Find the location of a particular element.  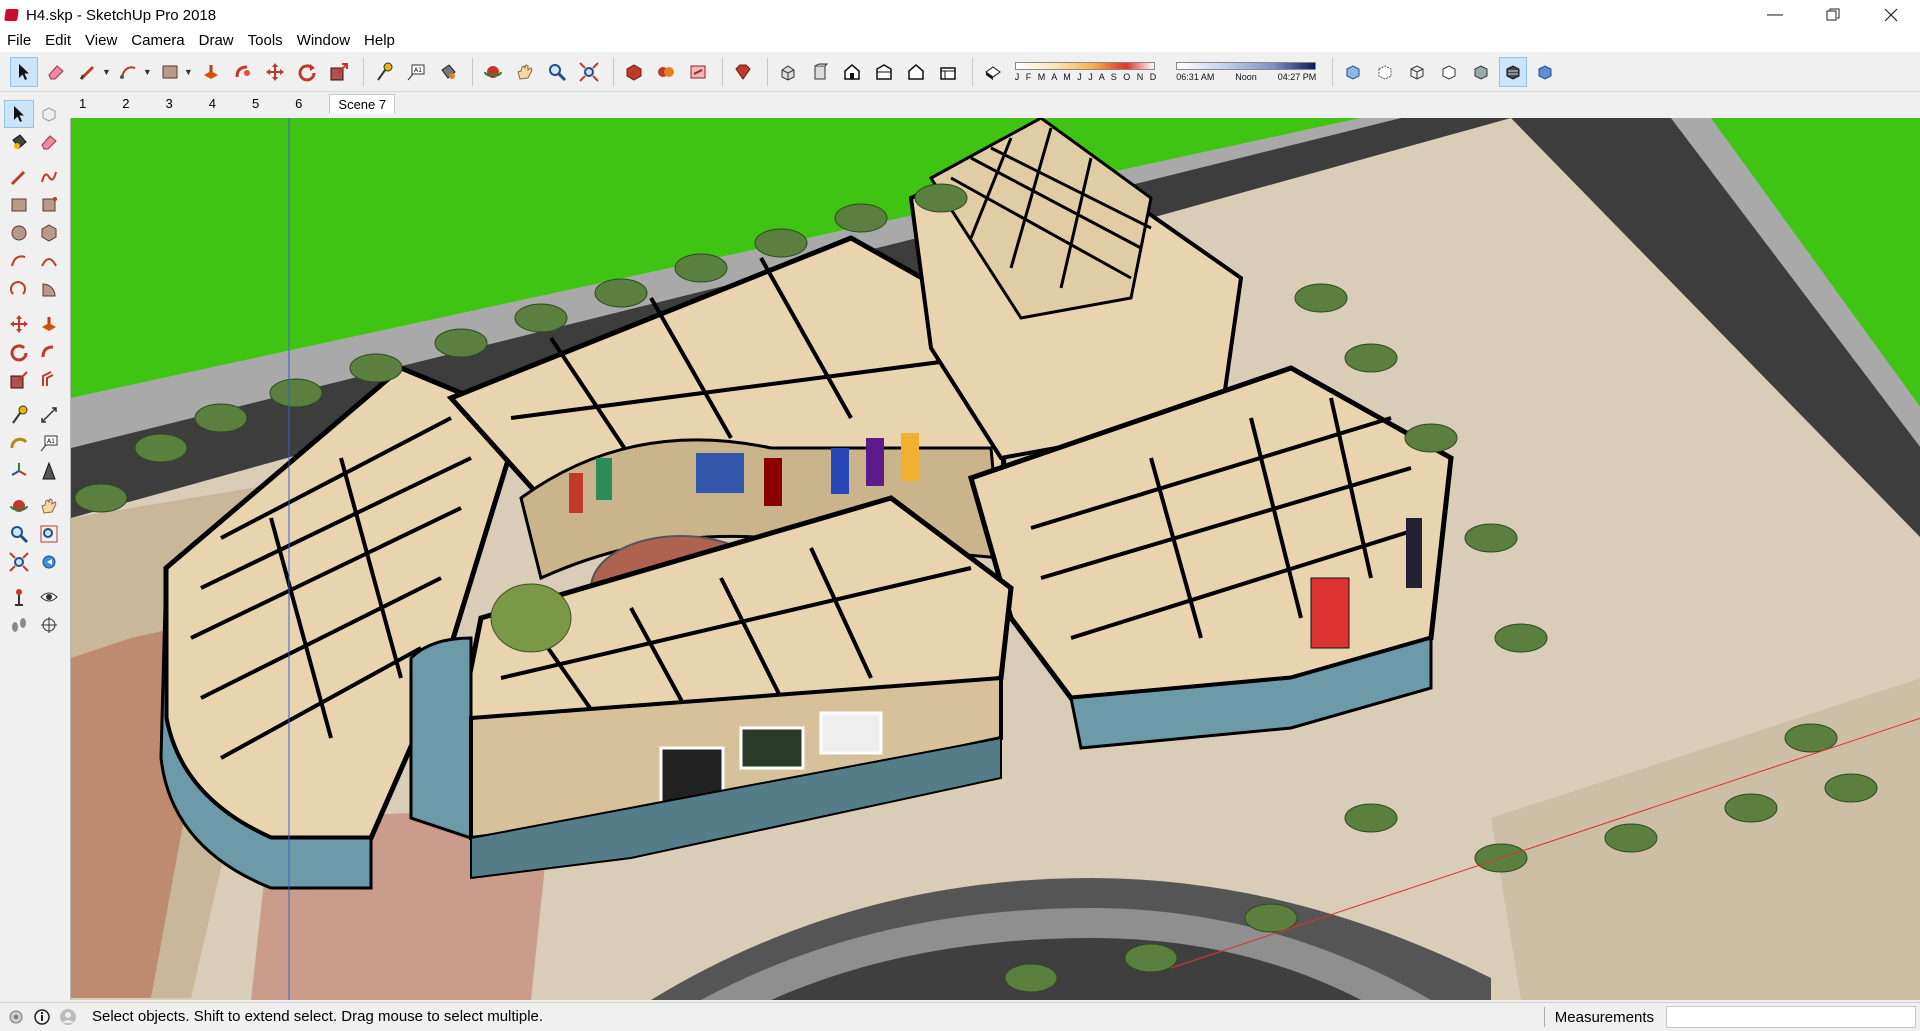

shadow-date-widget: J F M A M J J A S O N D is located at coordinates (1086, 72).